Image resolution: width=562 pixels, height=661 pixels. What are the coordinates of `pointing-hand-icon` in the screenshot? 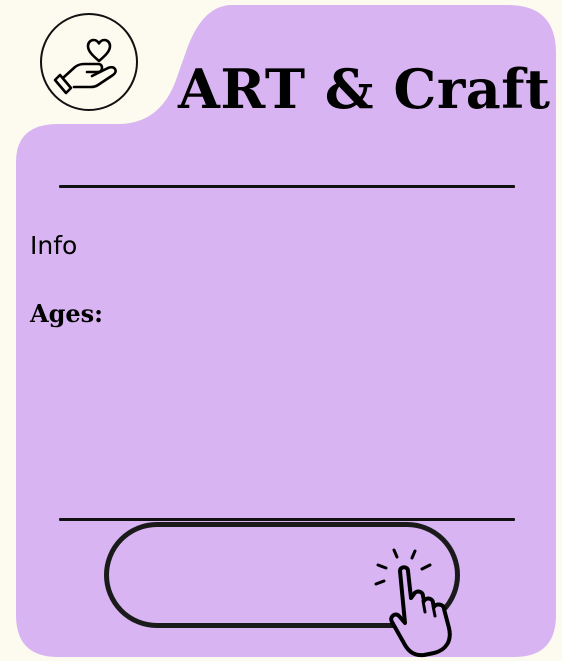 It's located at (413, 603).